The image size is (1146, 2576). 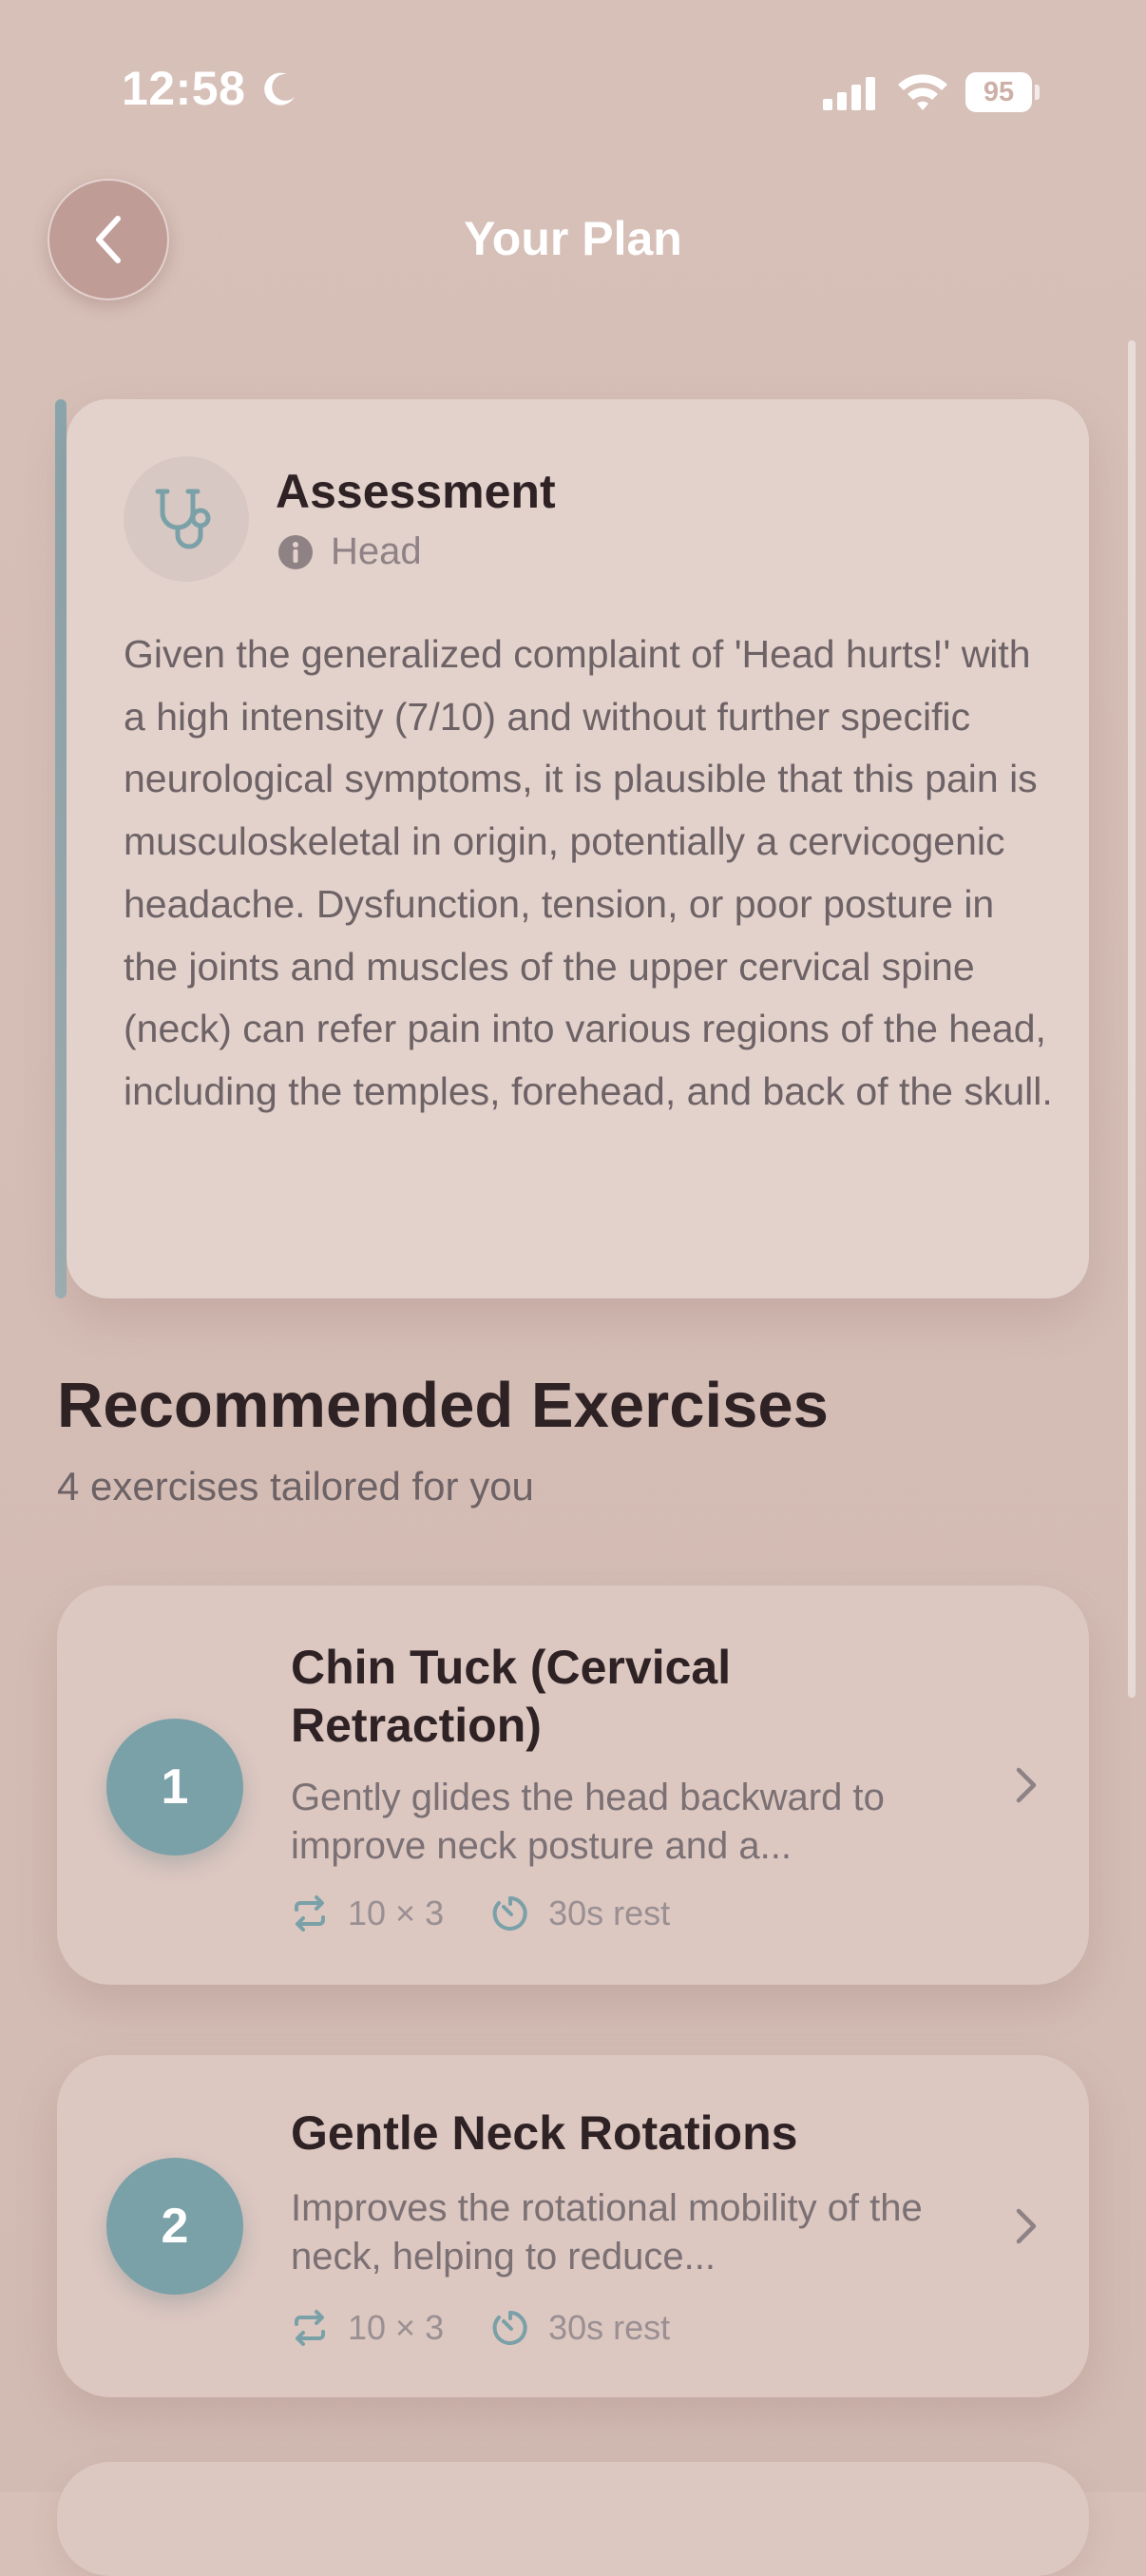 What do you see at coordinates (183, 519) in the screenshot?
I see `stethoscope-icon` at bounding box center [183, 519].